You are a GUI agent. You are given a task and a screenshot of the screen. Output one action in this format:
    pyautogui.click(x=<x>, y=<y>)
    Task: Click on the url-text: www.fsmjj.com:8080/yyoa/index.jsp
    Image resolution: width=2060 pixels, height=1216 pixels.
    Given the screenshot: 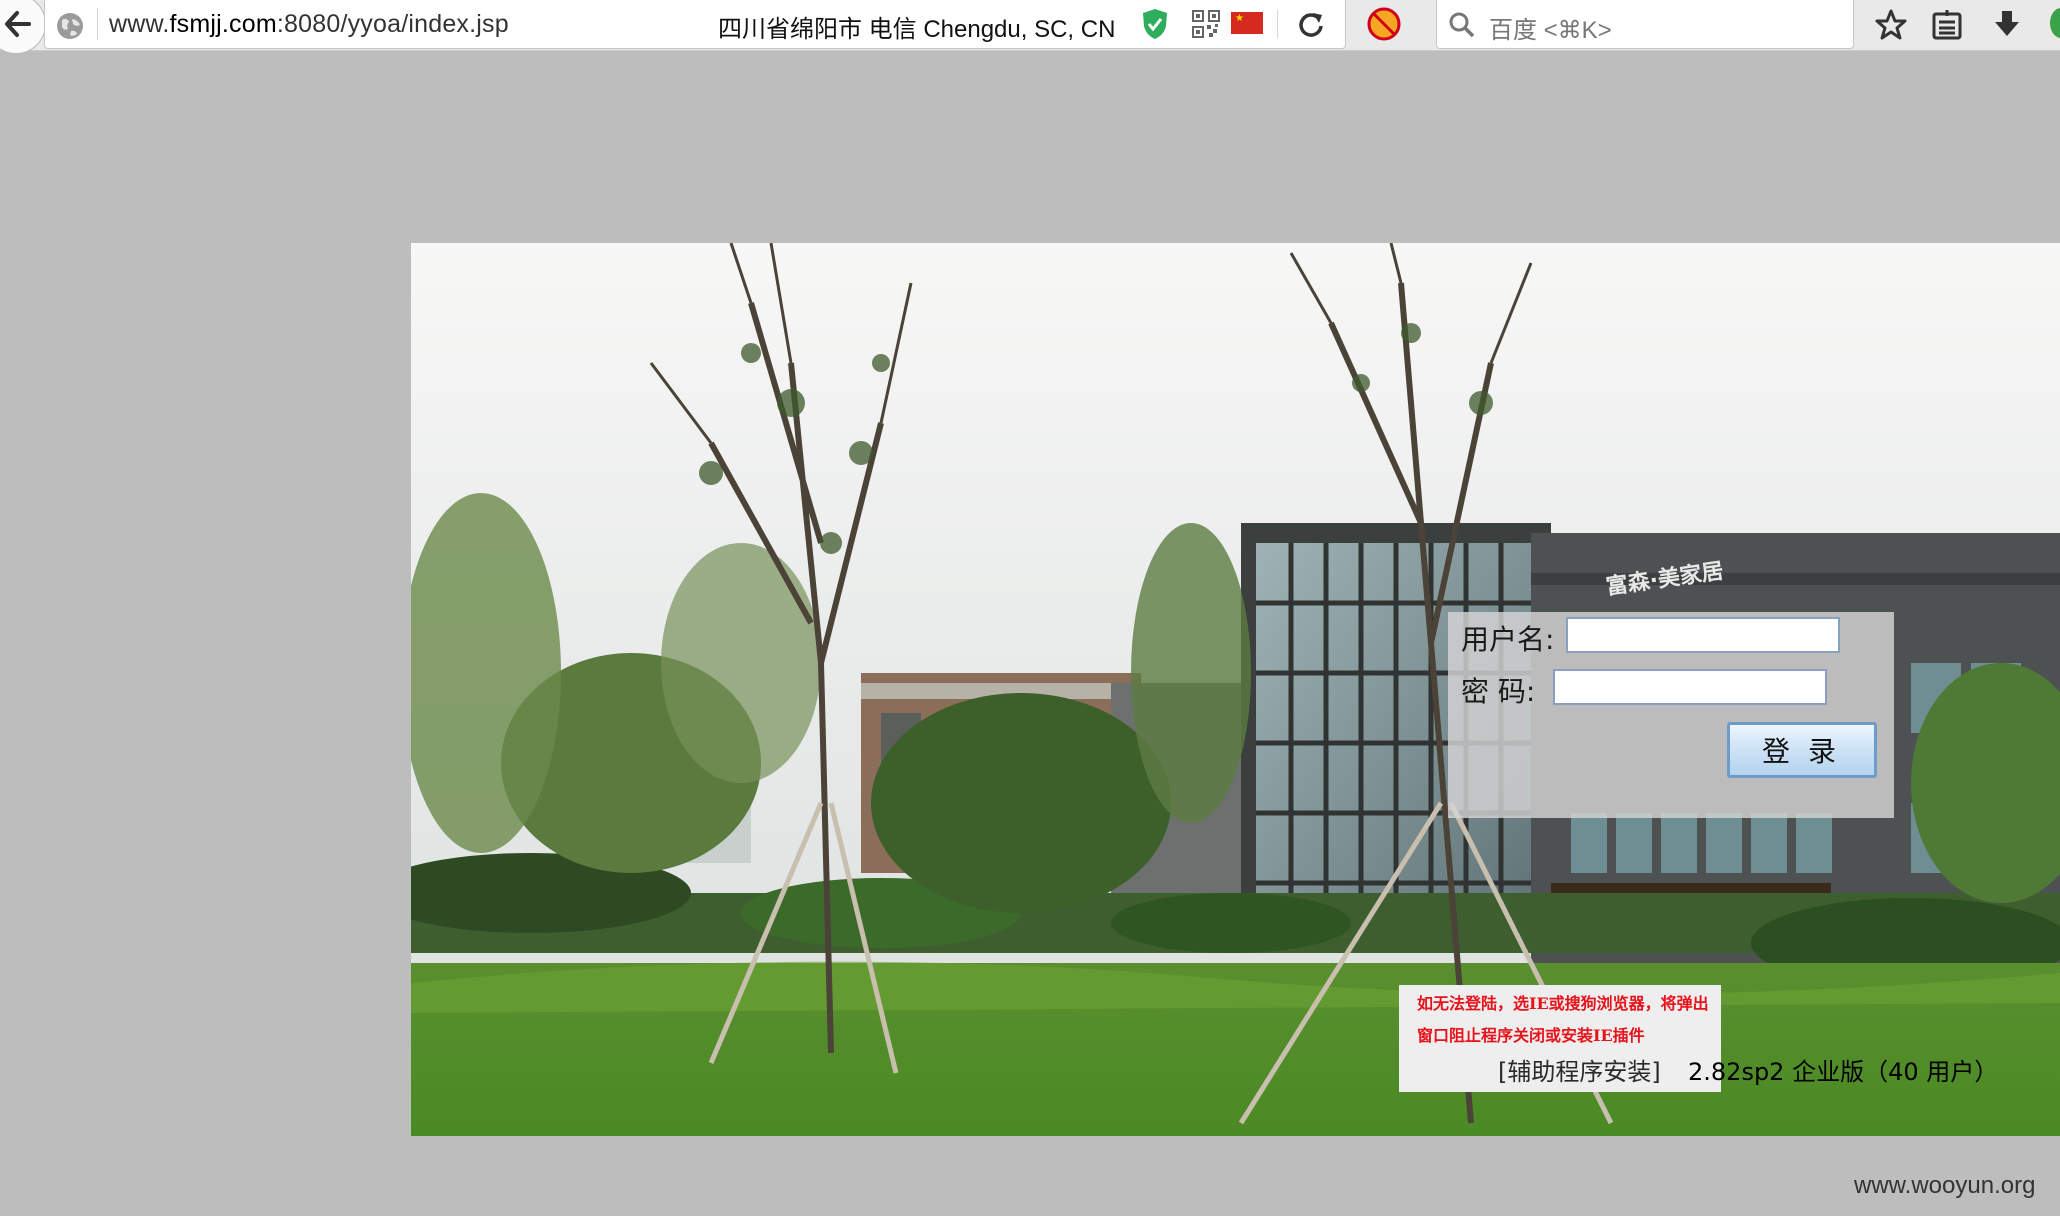 What is the action you would take?
    pyautogui.click(x=309, y=24)
    